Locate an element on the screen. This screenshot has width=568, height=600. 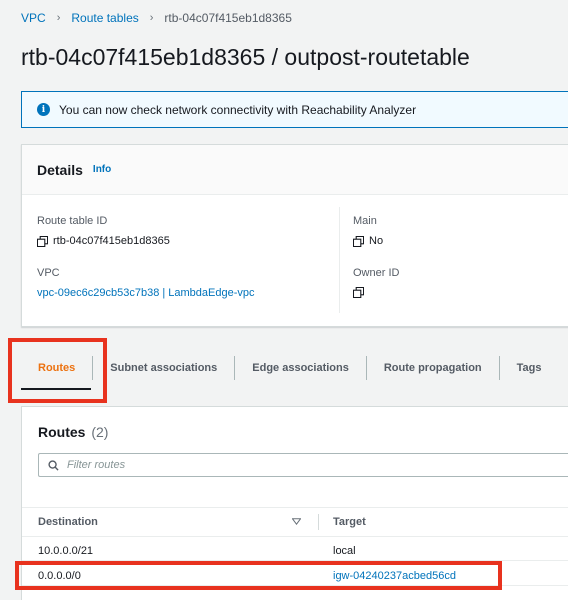
tab-tags: Tags is located at coordinates (529, 368).